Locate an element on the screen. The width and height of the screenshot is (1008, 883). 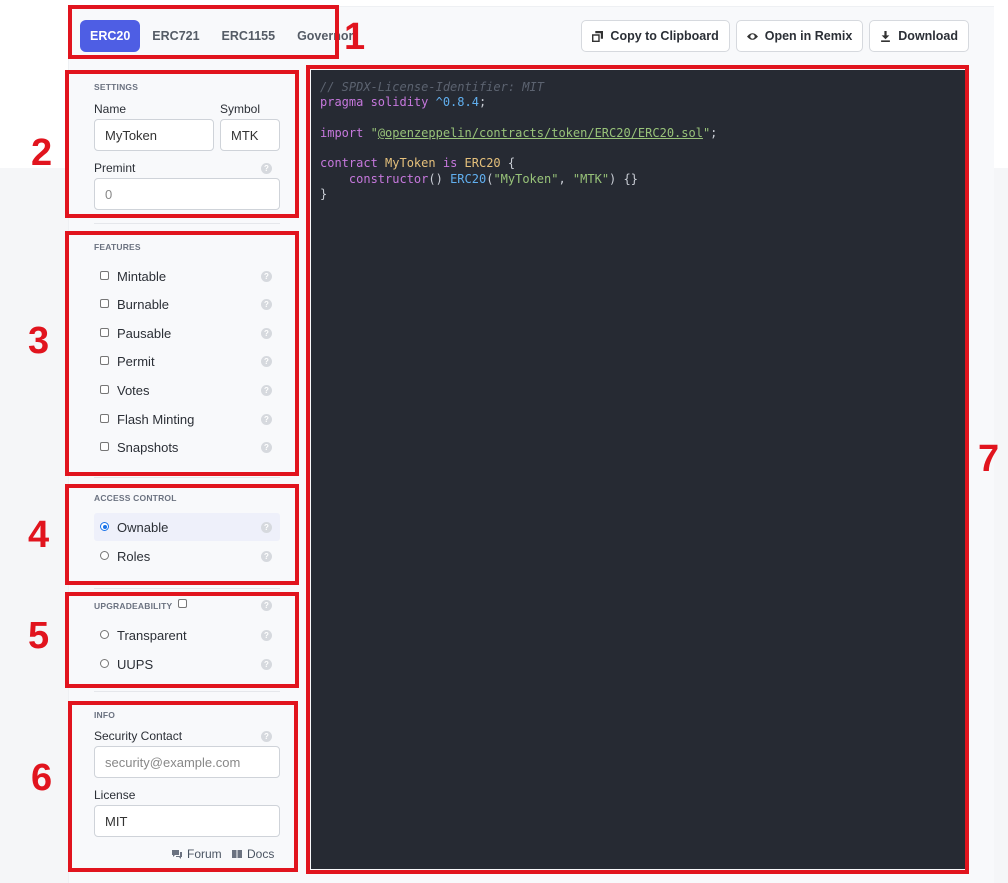
annotation-number-3: 3 is located at coordinates (39, 341).